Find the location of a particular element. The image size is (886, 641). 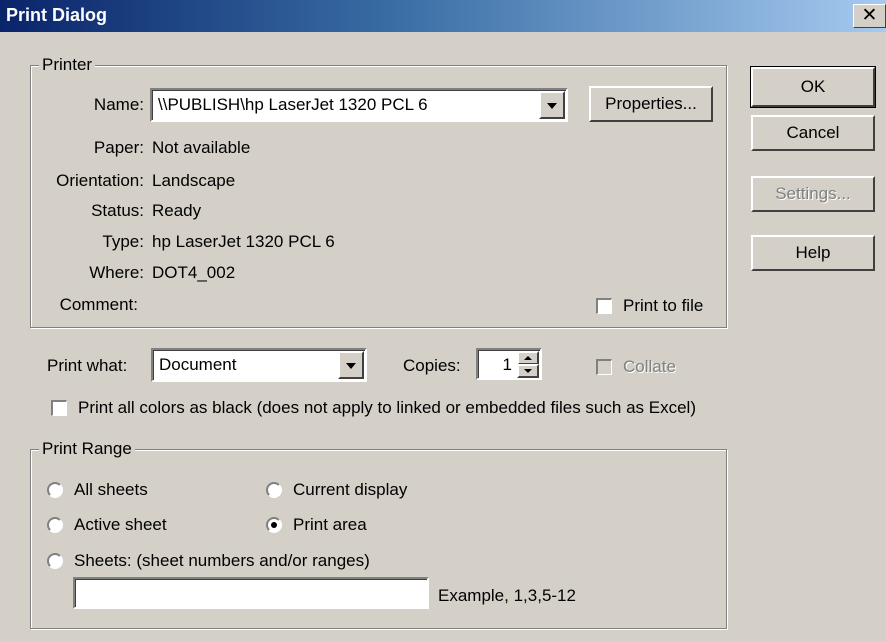

sheets-example-label: Example, 1,3,5-12 is located at coordinates (507, 595).